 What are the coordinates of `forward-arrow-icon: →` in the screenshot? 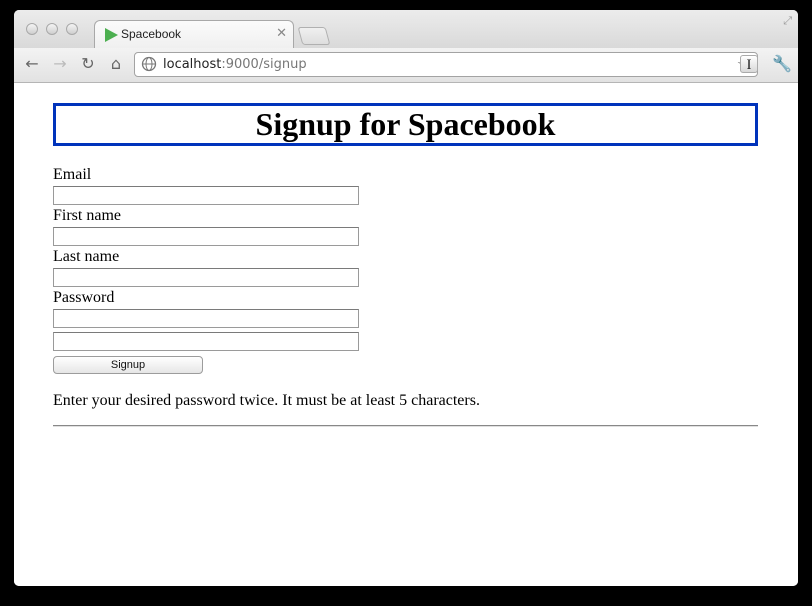 It's located at (60, 64).